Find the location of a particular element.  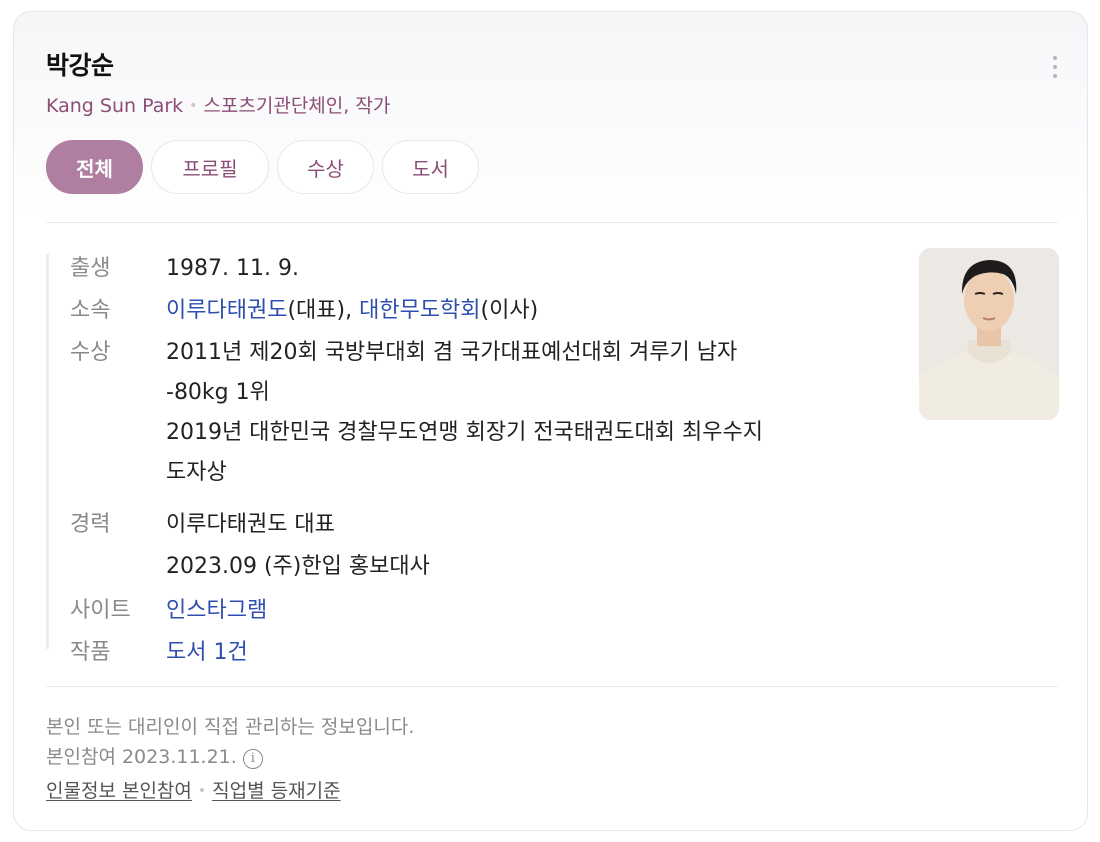

career-line: 이루다태권도 대표 is located at coordinates (250, 524).